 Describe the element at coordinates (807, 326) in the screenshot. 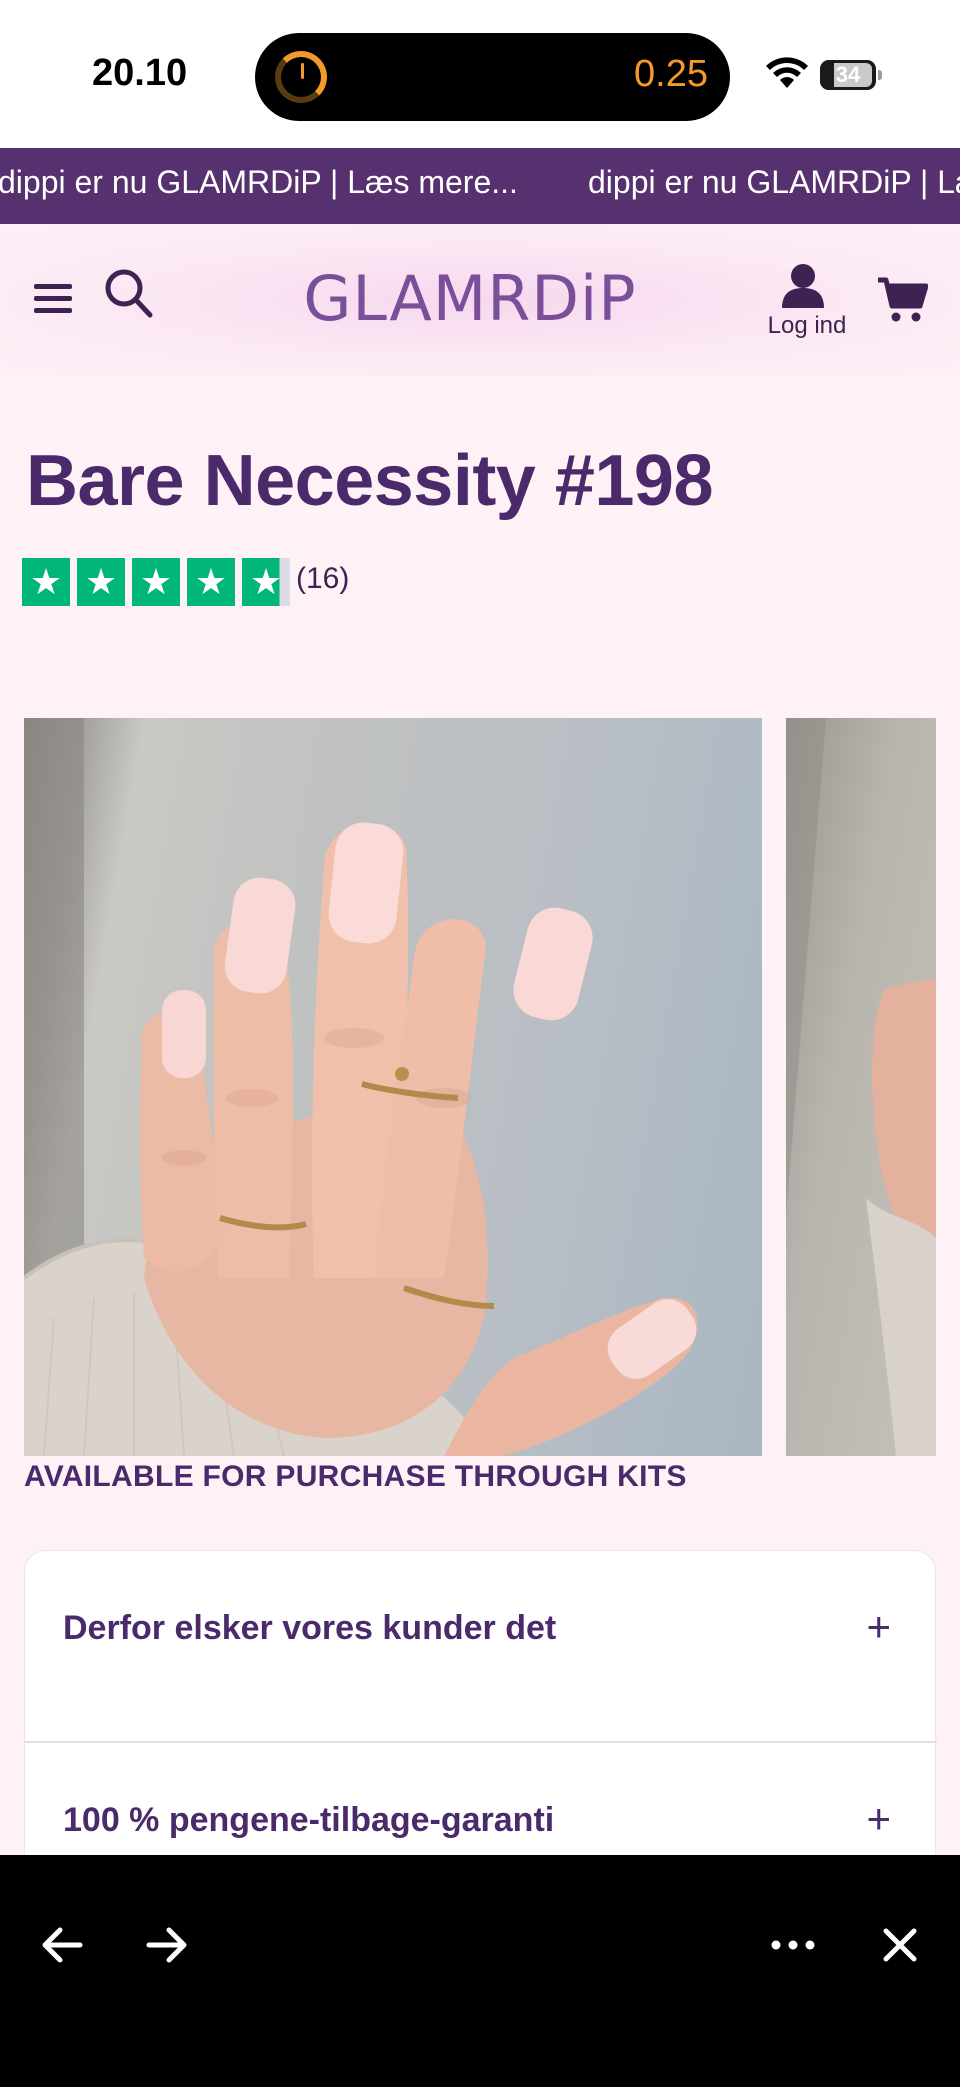

I see `login-label: Log ind` at that location.